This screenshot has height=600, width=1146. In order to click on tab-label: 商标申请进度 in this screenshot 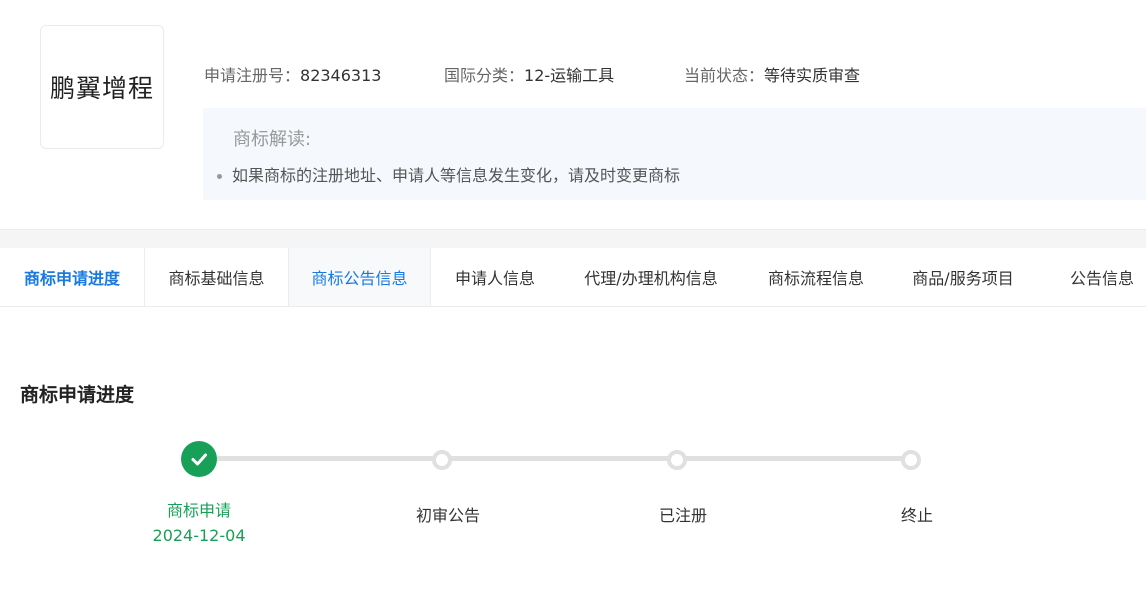, I will do `click(71, 278)`.